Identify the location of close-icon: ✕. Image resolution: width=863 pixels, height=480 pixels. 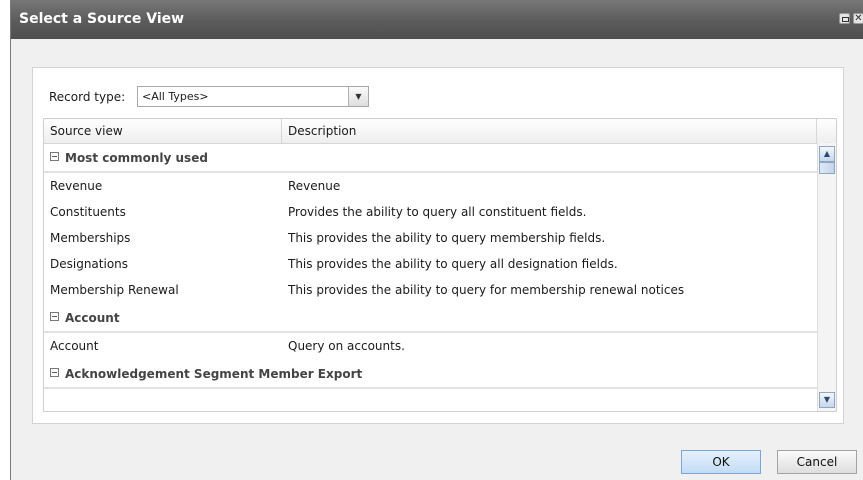
(858, 18).